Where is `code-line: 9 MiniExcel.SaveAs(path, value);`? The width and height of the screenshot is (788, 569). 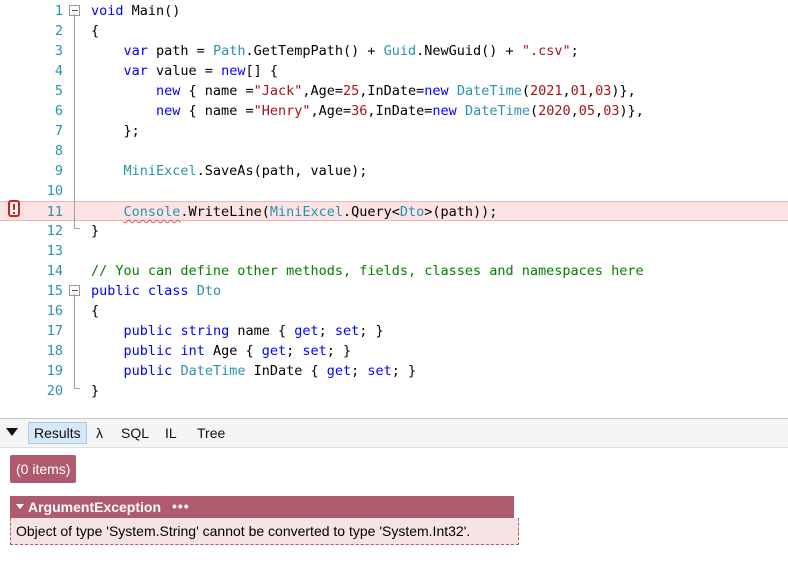
code-line: 9 MiniExcel.SaveAs(path, value); is located at coordinates (394, 171).